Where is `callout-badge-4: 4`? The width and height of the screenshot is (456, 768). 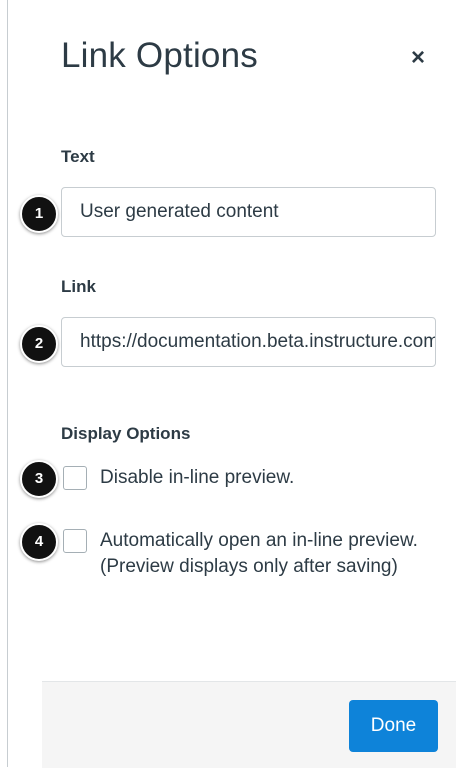
callout-badge-4: 4 is located at coordinates (39, 542).